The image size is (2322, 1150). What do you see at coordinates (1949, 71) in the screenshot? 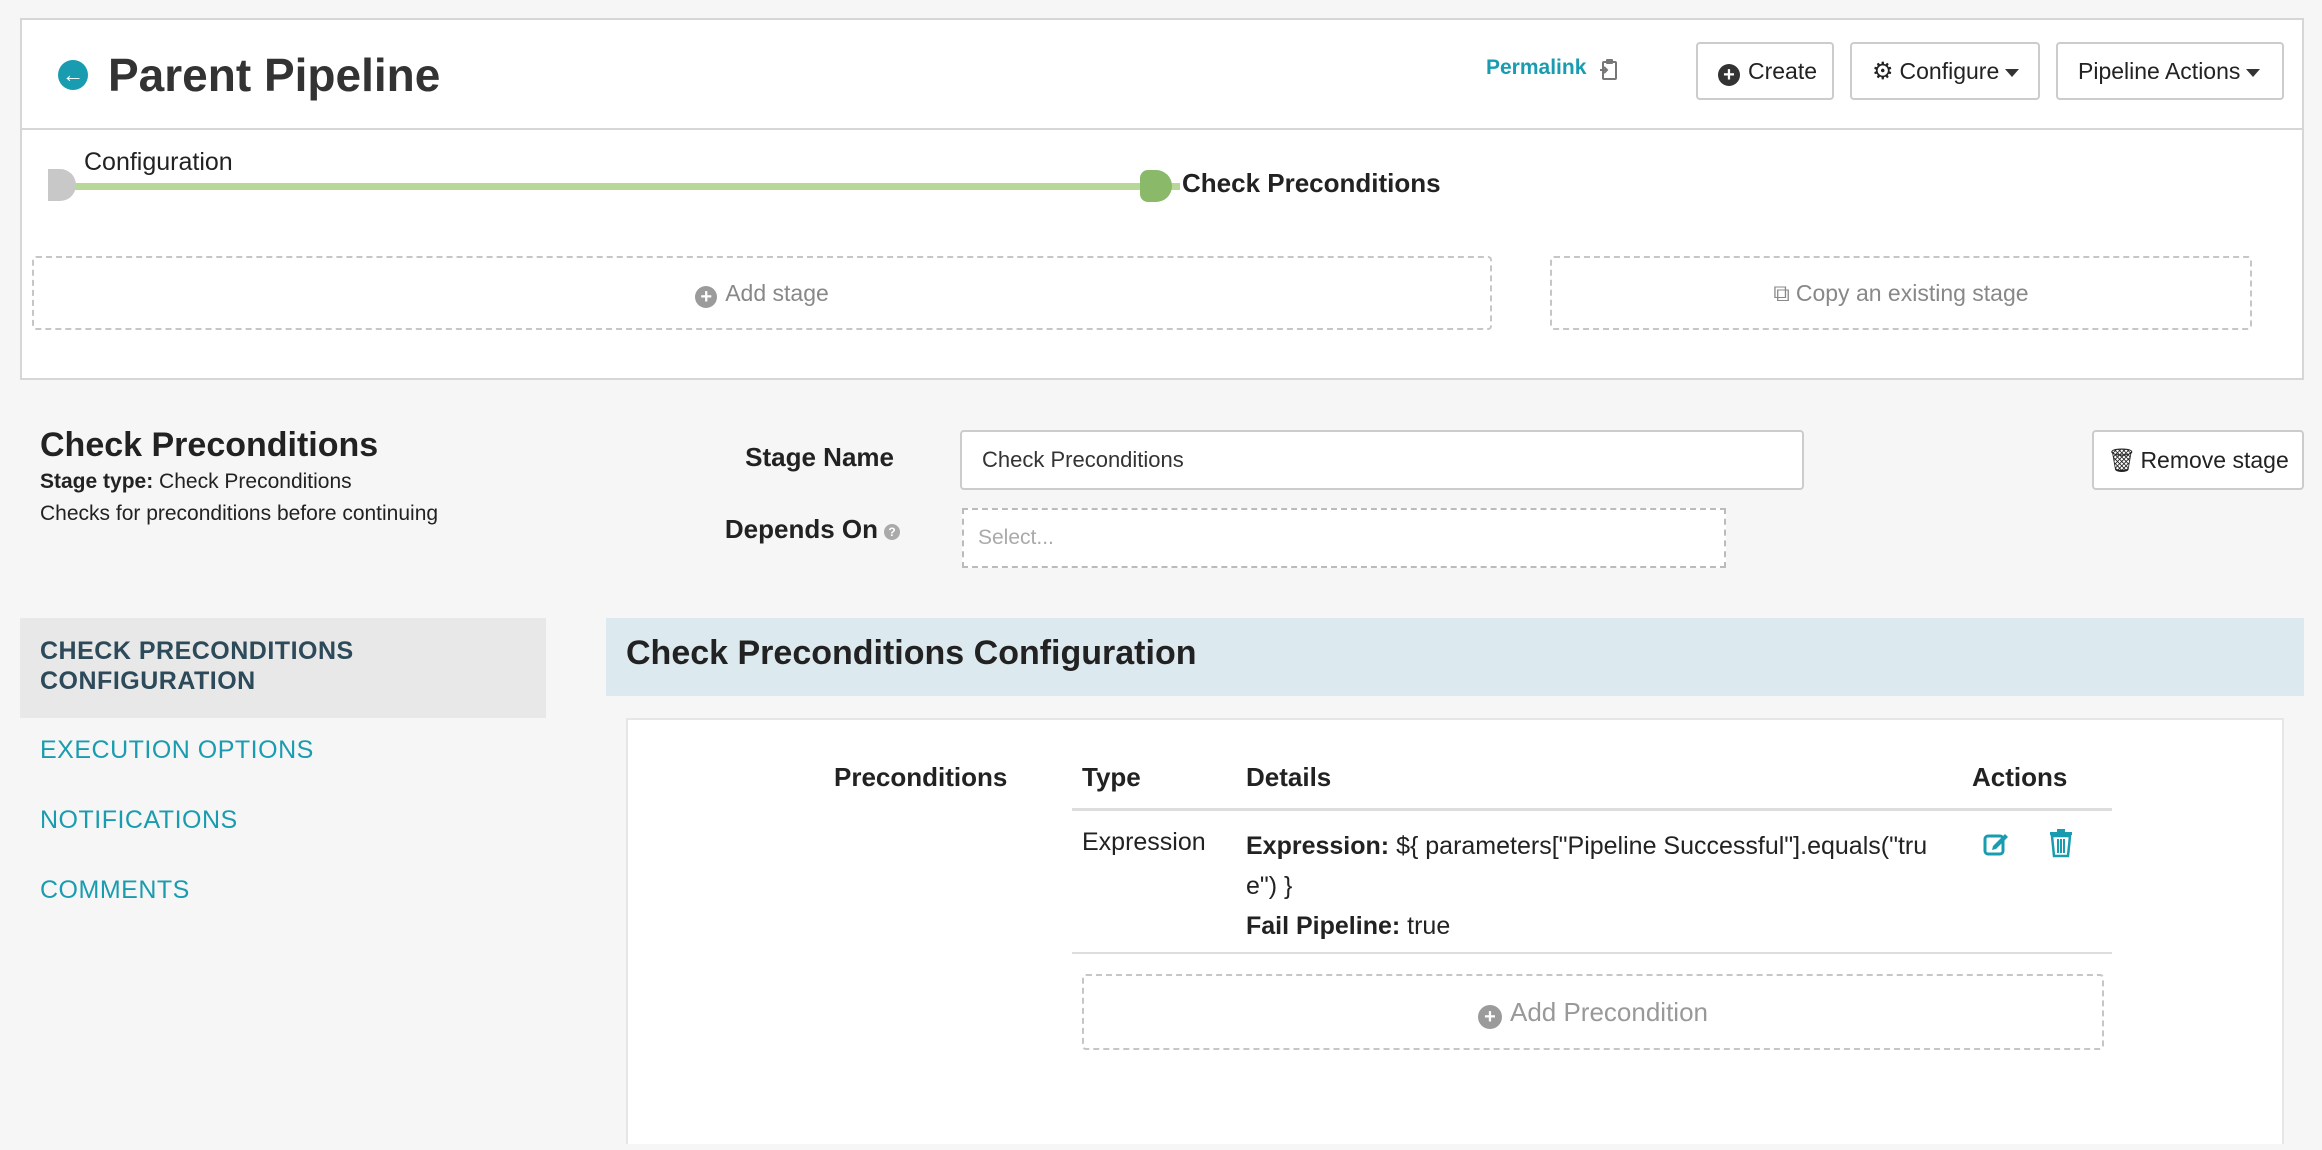
I see `configure-button-label: Configure` at bounding box center [1949, 71].